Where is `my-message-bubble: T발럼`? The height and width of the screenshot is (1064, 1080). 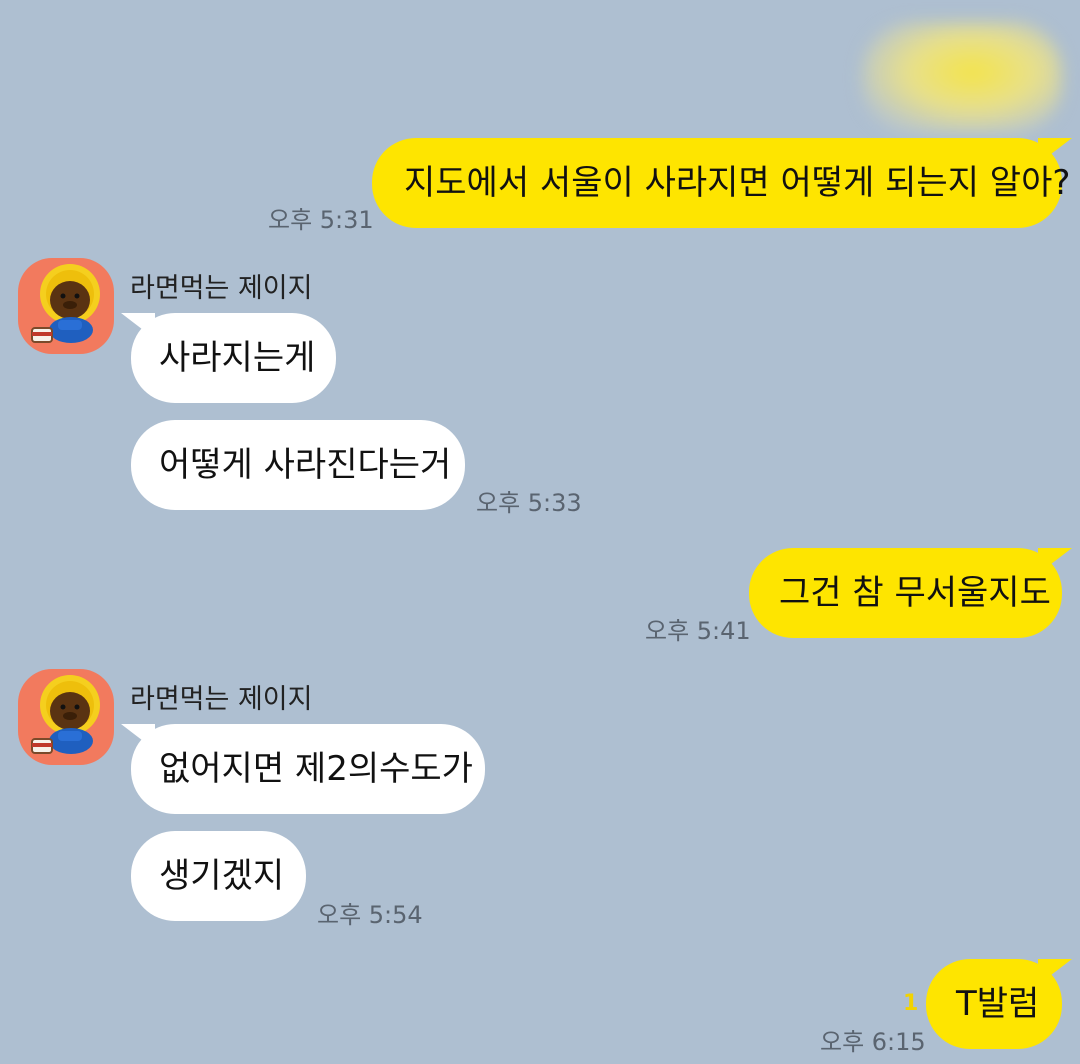
my-message-bubble: T발럼 is located at coordinates (999, 1004).